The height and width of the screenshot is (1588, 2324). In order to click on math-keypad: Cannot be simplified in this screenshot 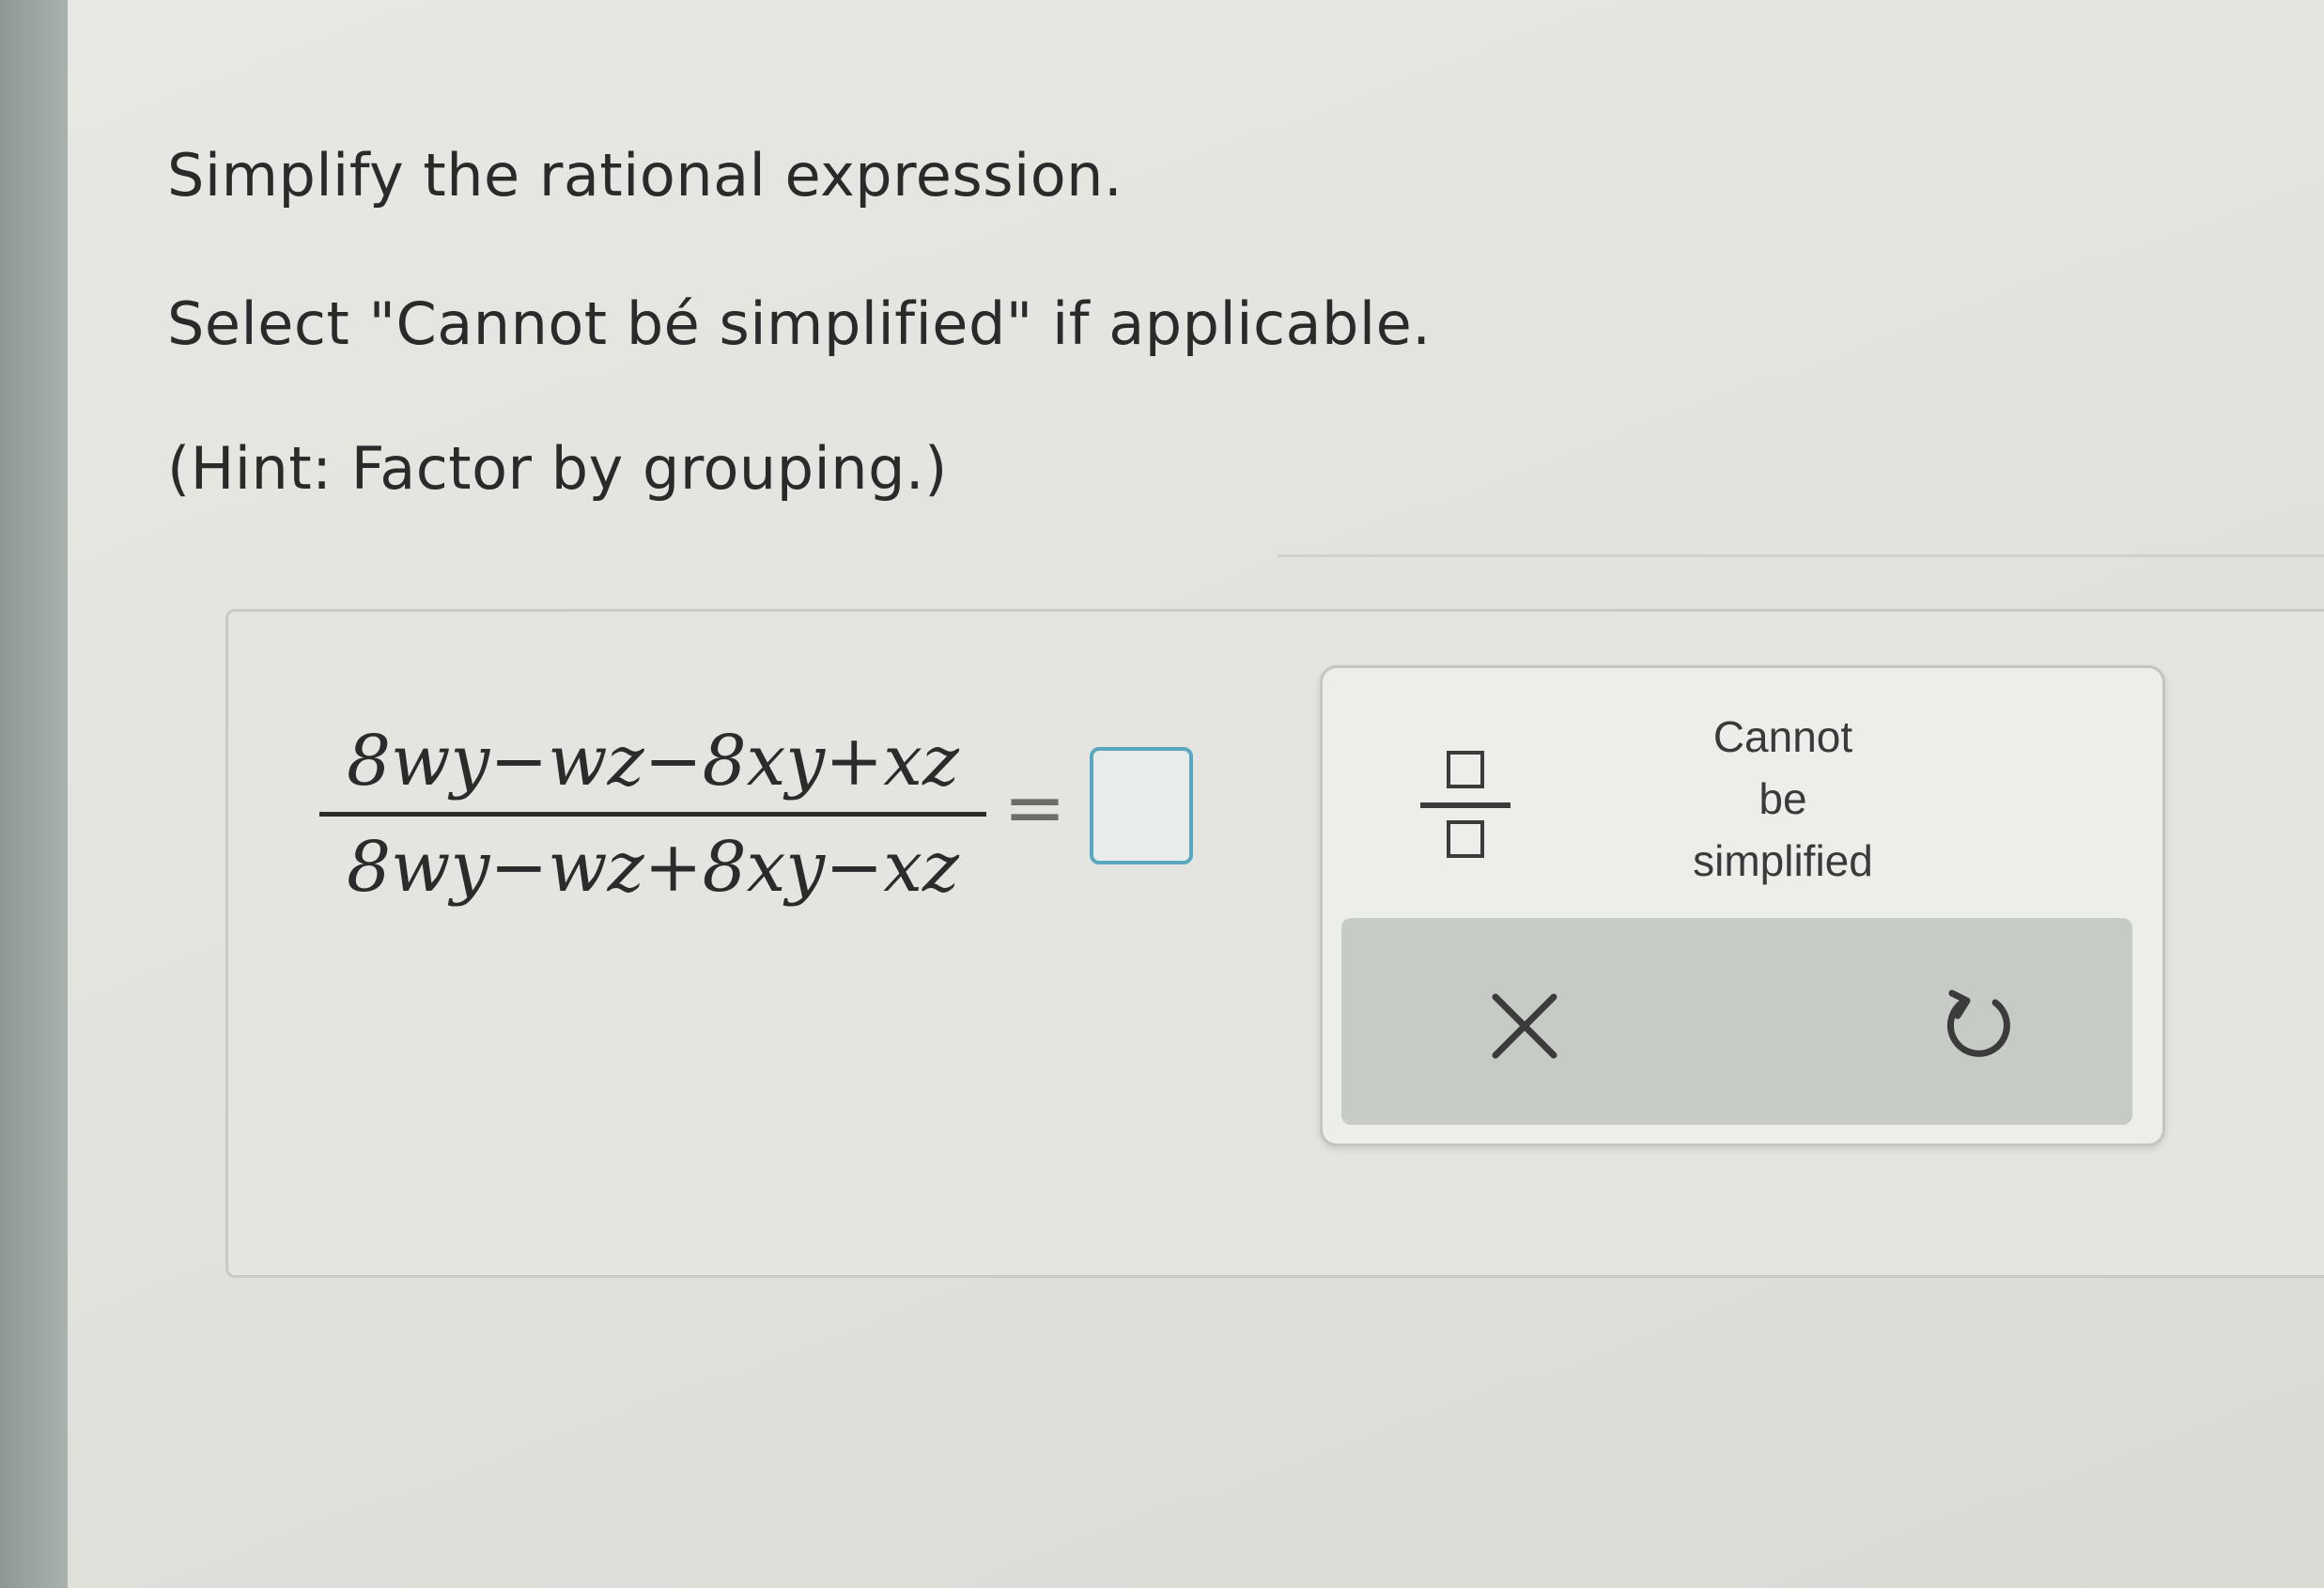, I will do `click(1742, 905)`.